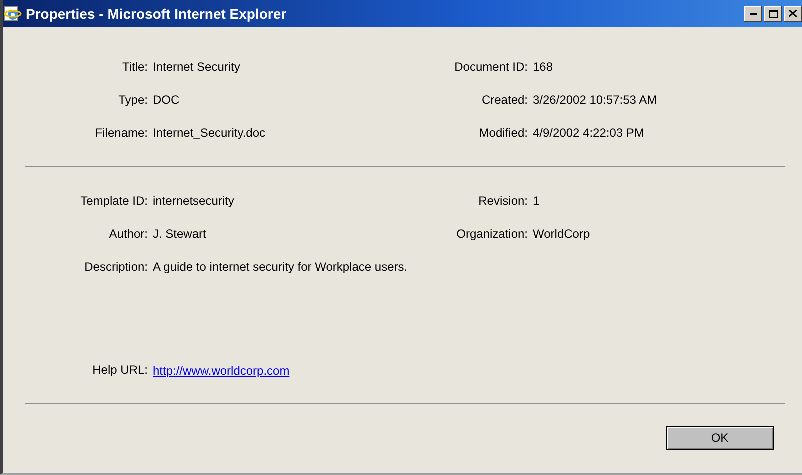 The height and width of the screenshot is (475, 802). What do you see at coordinates (157, 14) in the screenshot?
I see `window-title: Properties - Microsoft Internet Explorer` at bounding box center [157, 14].